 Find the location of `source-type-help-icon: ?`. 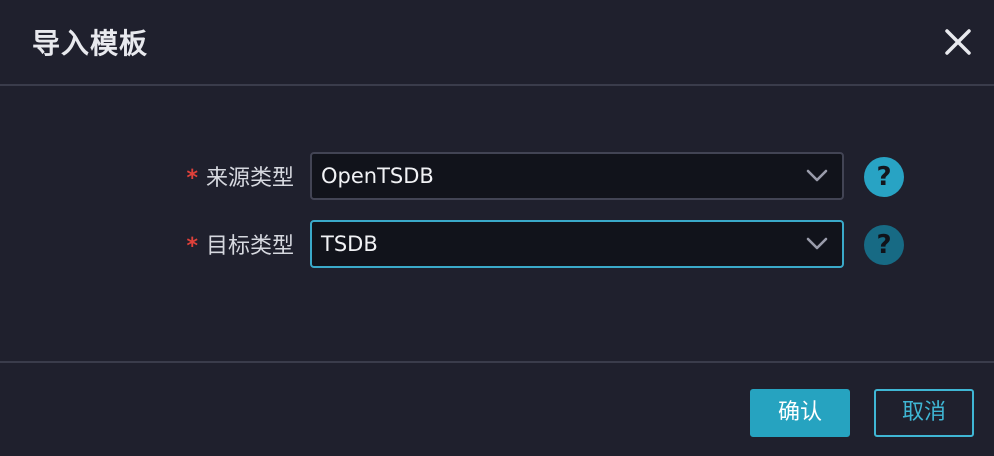

source-type-help-icon: ? is located at coordinates (884, 177).